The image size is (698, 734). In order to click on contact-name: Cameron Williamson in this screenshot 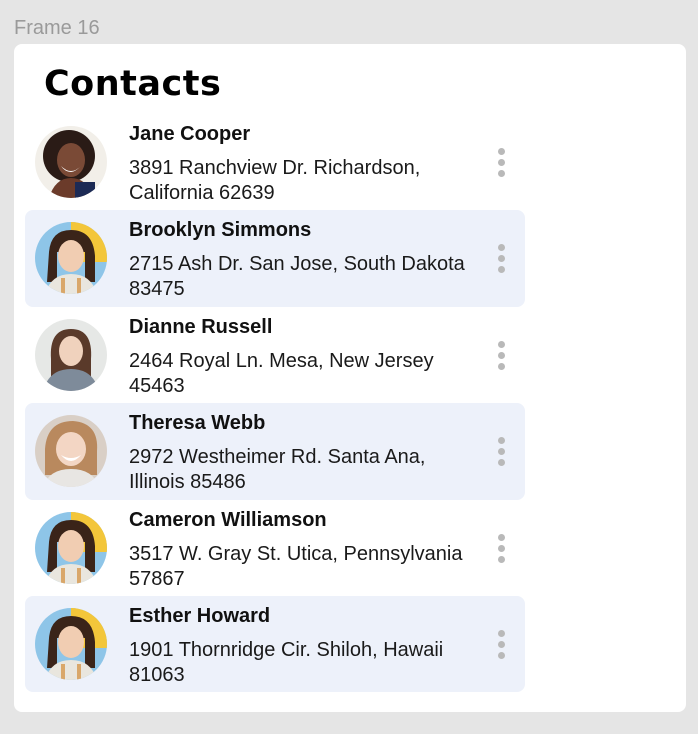, I will do `click(228, 519)`.